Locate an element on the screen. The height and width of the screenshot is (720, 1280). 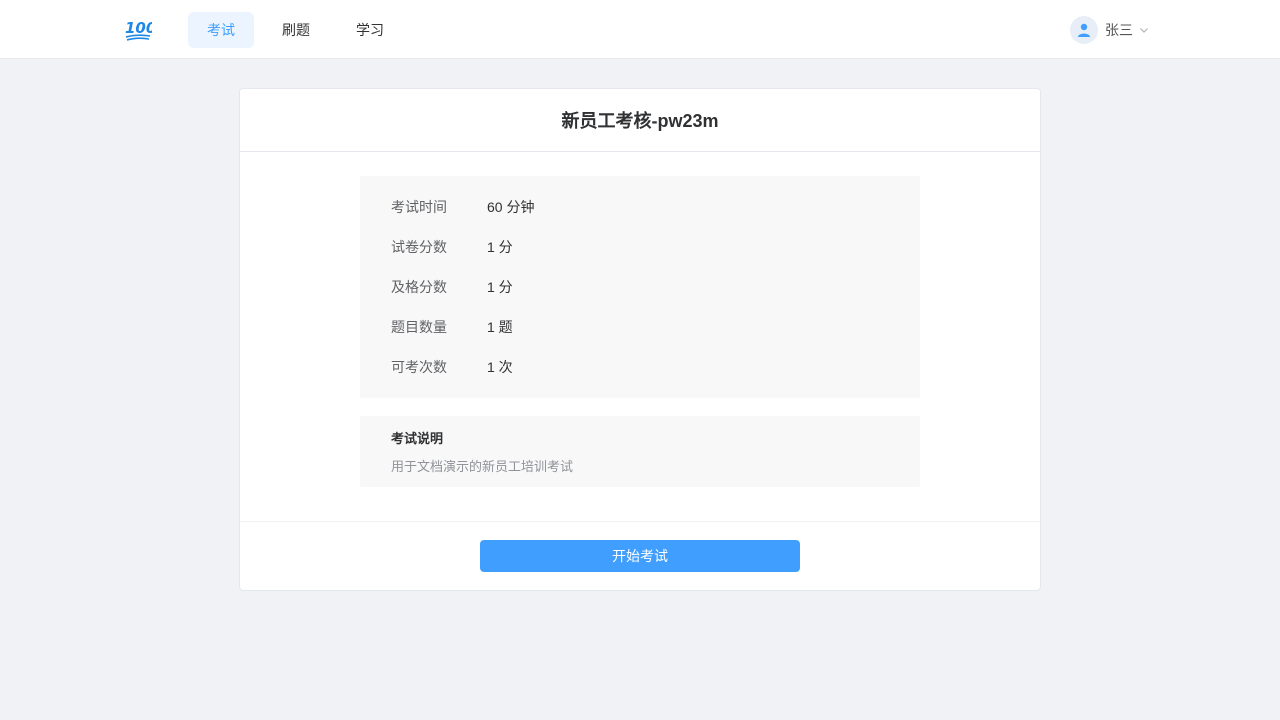
info-label: 试卷分数 is located at coordinates (419, 247).